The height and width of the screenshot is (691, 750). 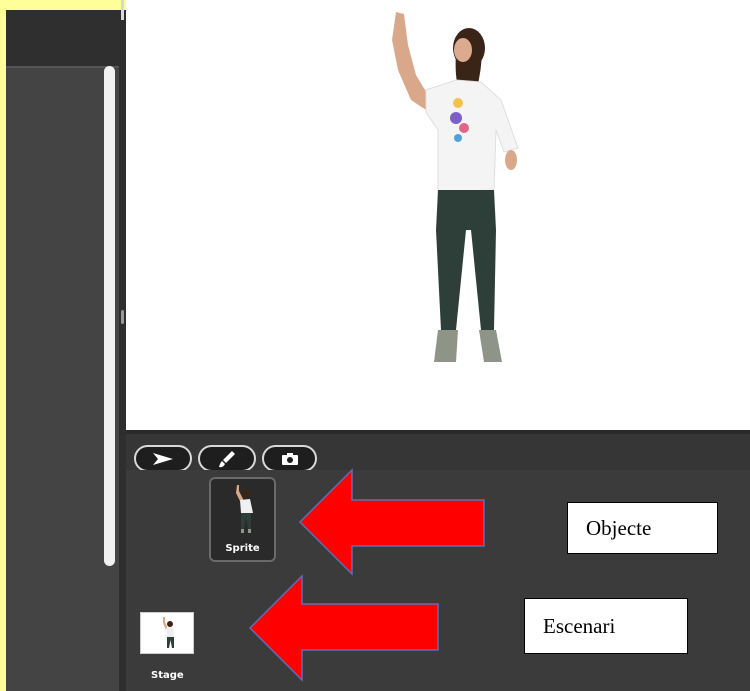 I want to click on objecte-arrow, so click(x=391, y=522).